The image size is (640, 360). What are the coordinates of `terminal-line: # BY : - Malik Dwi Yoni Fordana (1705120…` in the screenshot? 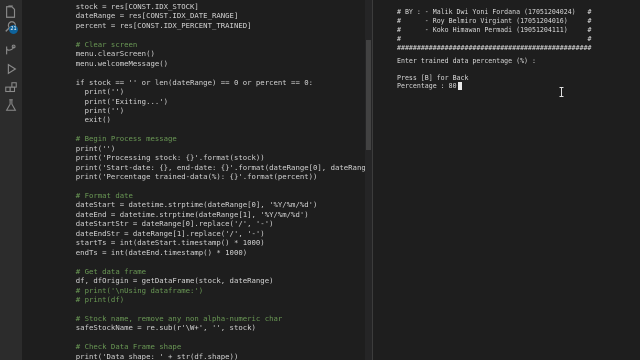 It's located at (494, 12).